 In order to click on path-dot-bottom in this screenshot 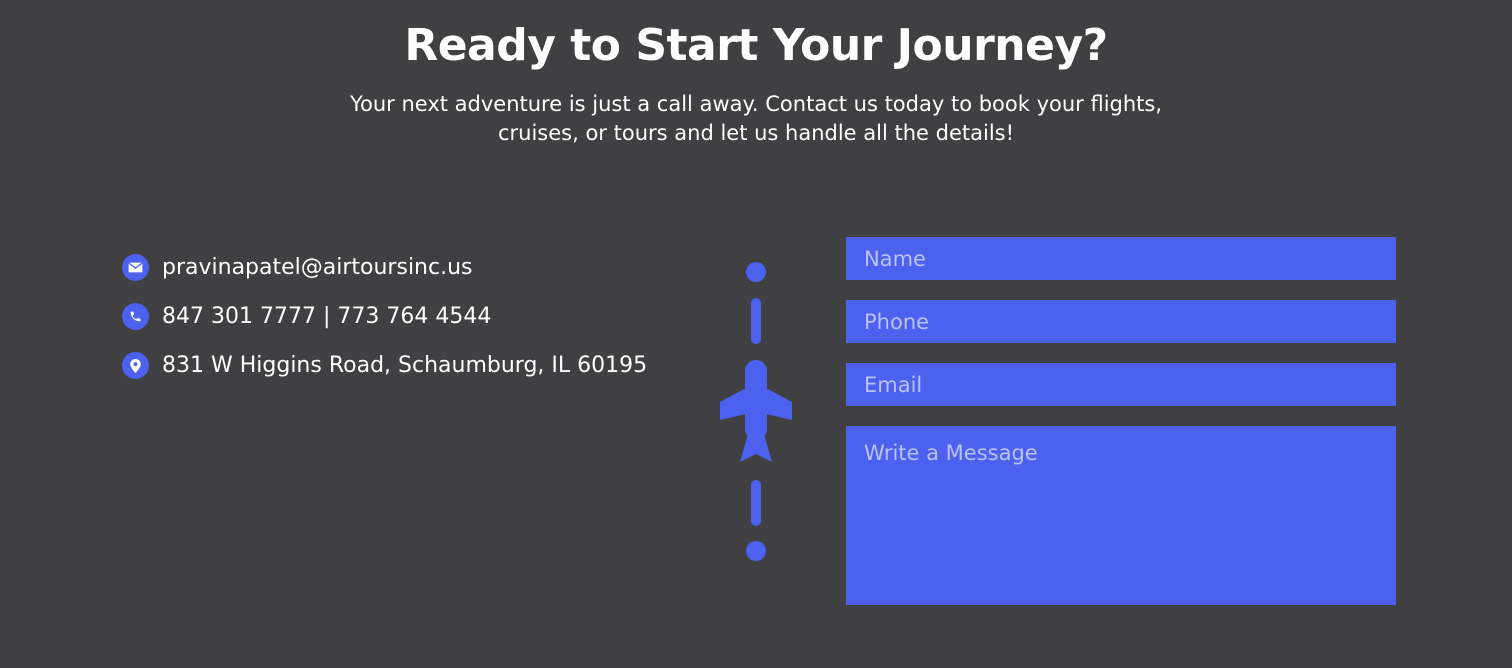, I will do `click(756, 551)`.